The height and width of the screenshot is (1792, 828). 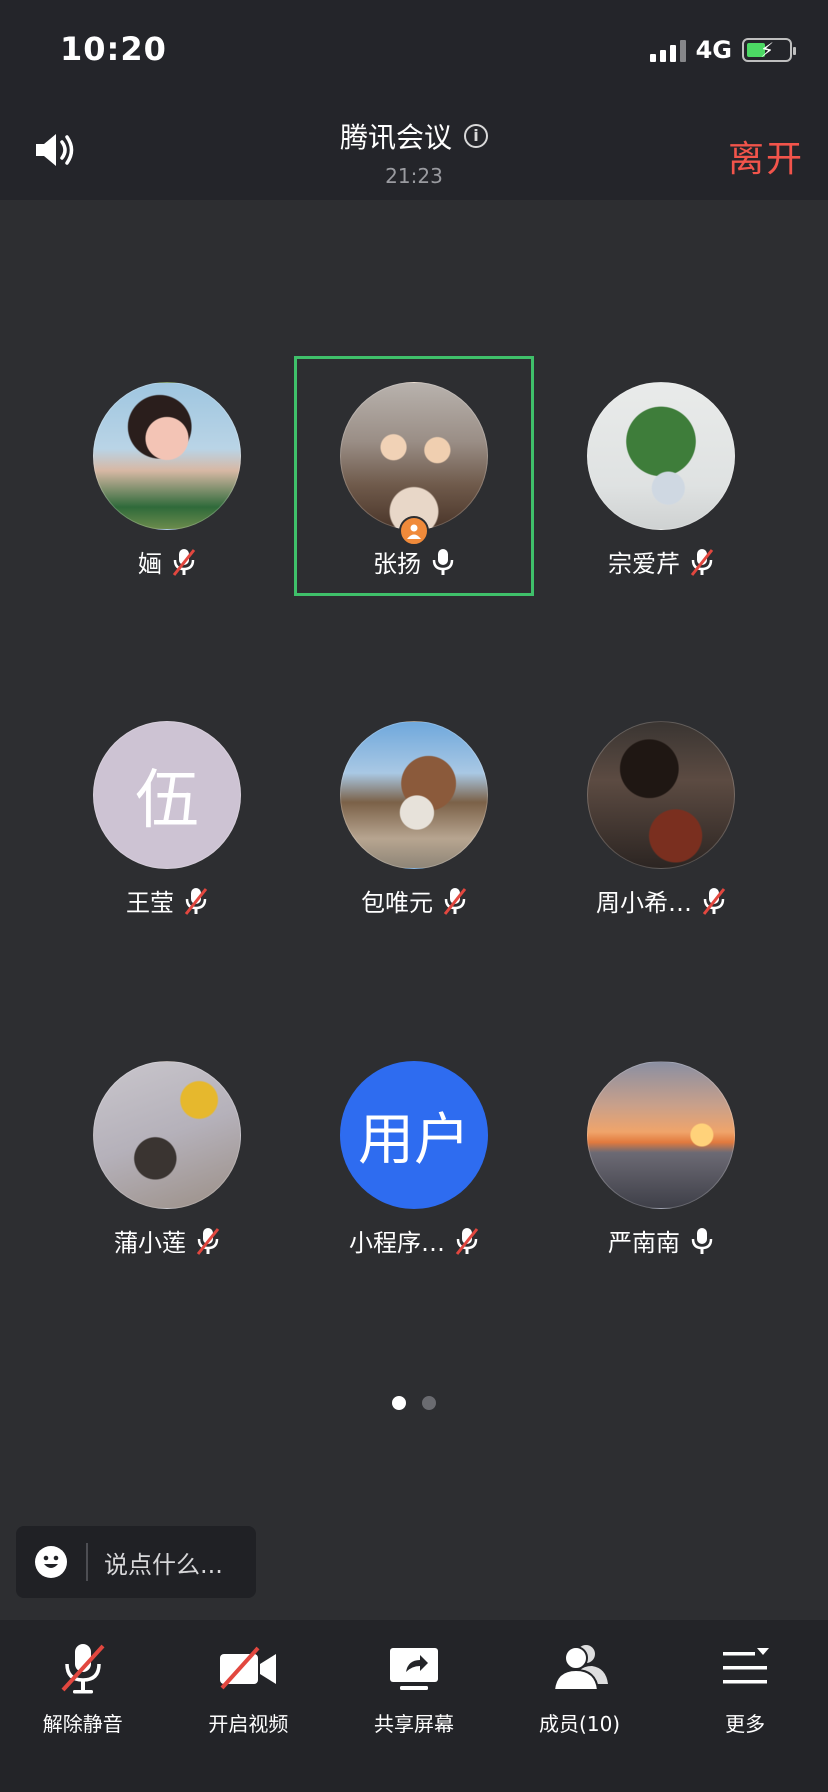 I want to click on participant-tile-active-speaker: 张扬, so click(x=414, y=476).